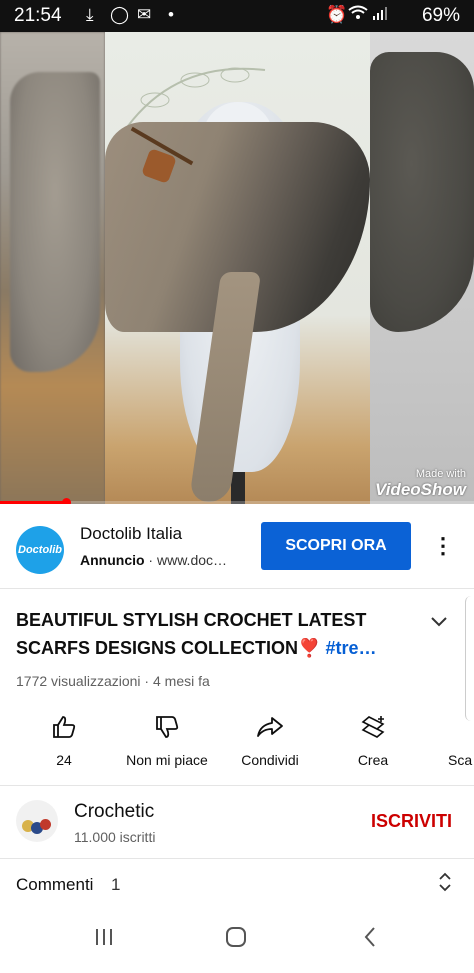  Describe the element at coordinates (373, 760) in the screenshot. I see `create-label: Crea` at that location.